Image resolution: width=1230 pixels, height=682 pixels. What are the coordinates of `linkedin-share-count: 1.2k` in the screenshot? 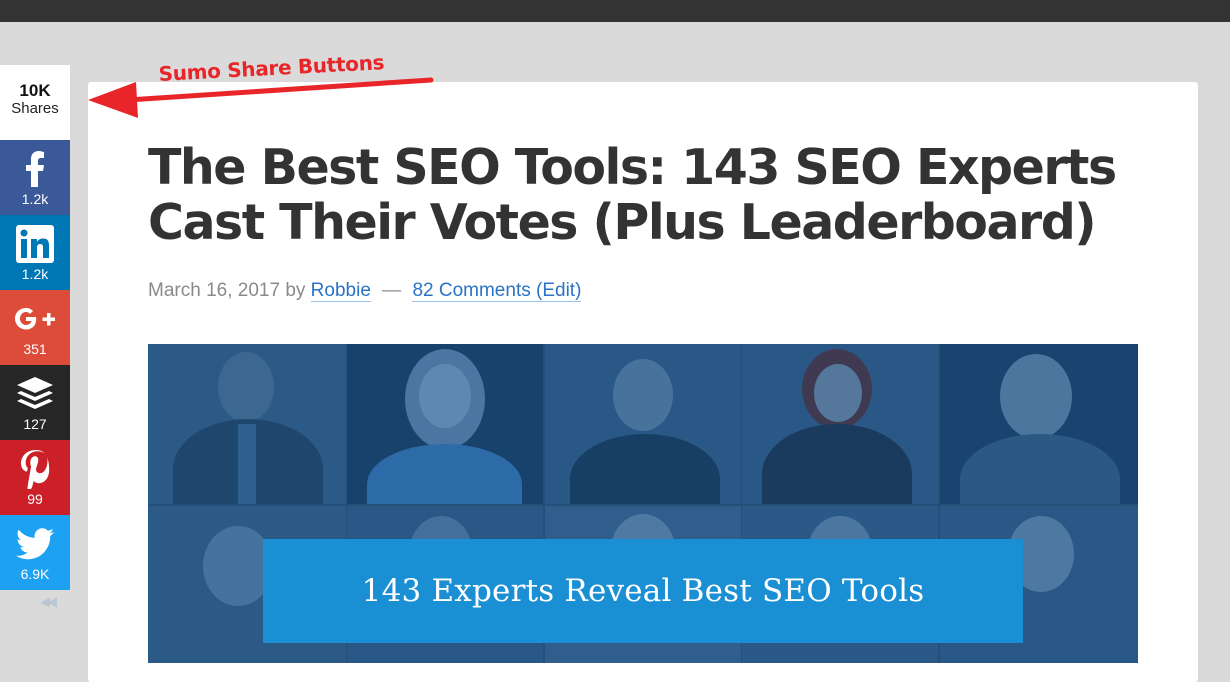 It's located at (35, 274).